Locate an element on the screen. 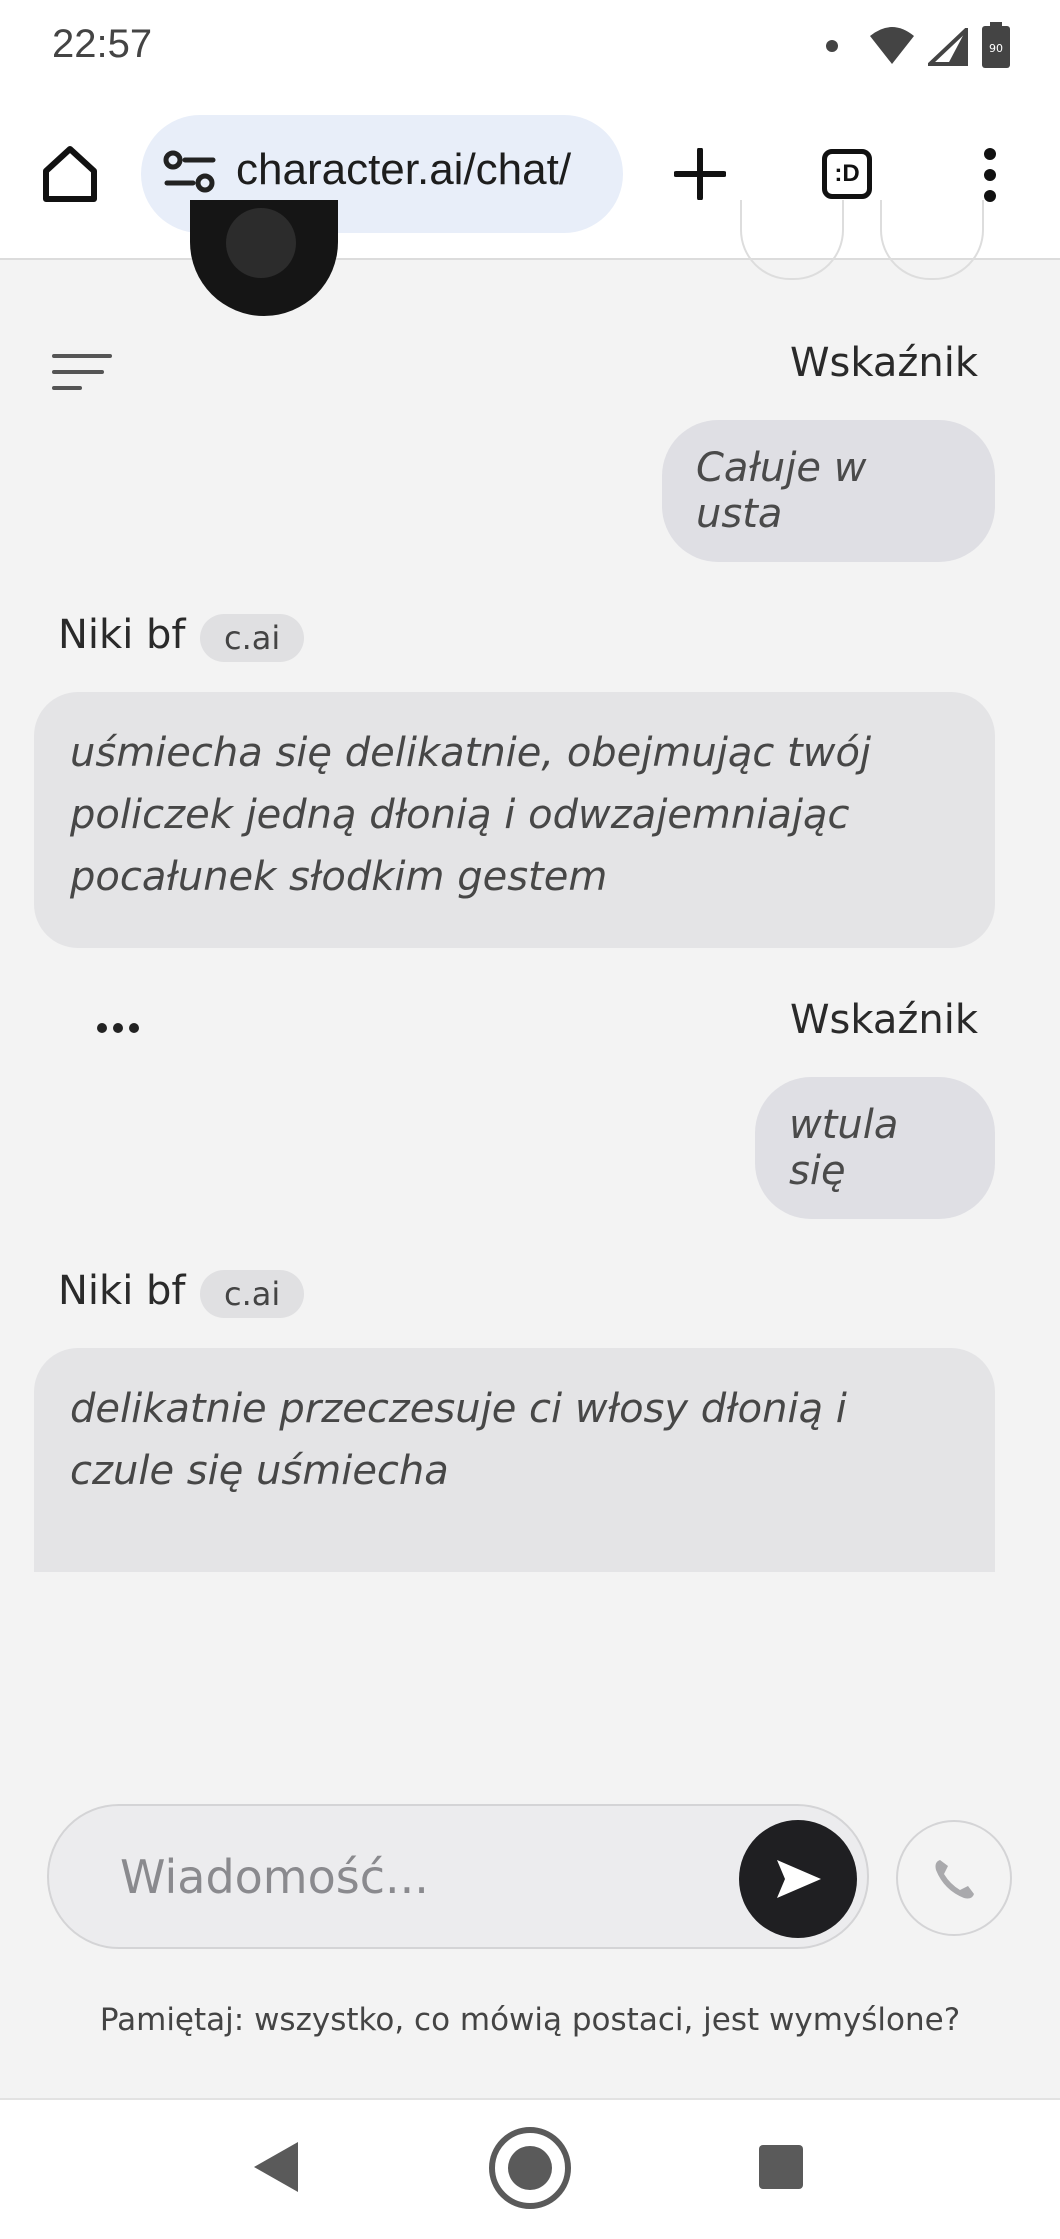 This screenshot has width=1060, height=2239. call-button is located at coordinates (954, 1878).